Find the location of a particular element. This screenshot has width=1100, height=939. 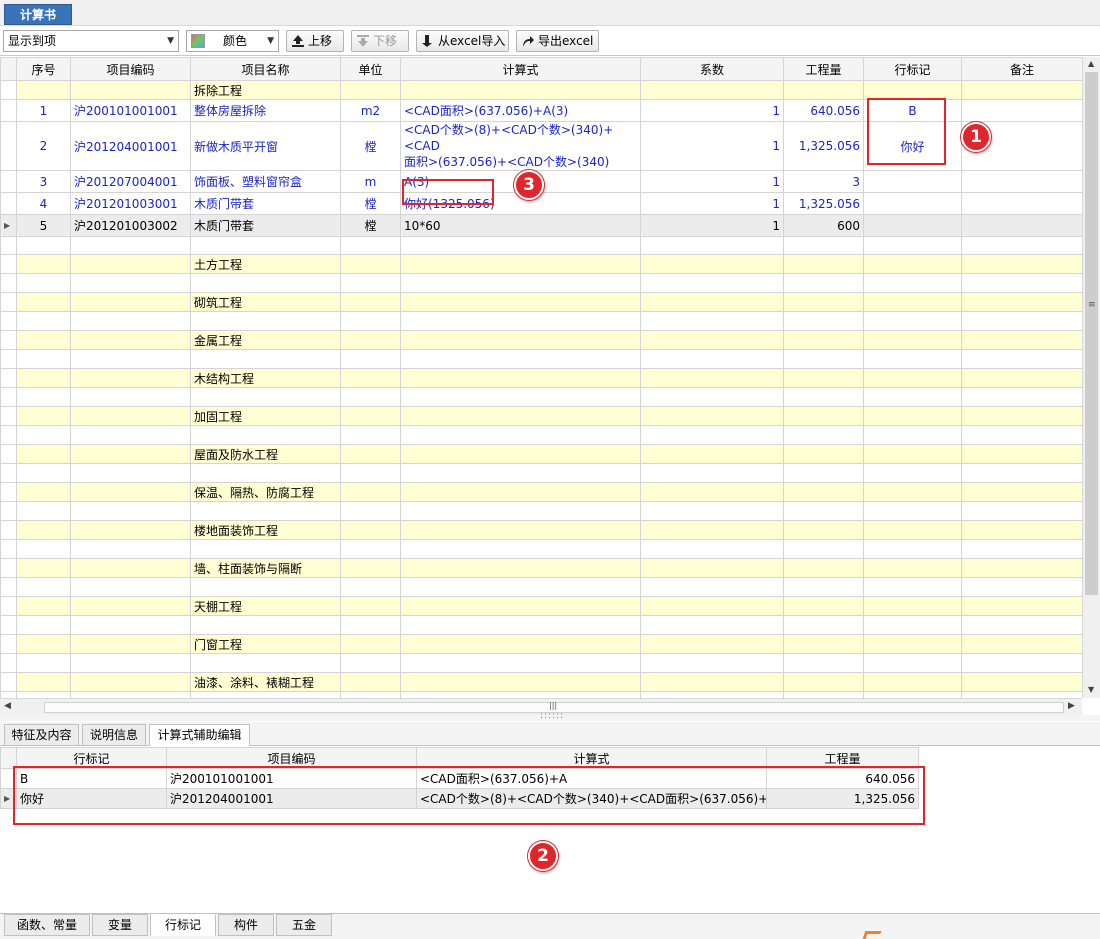

tab-formula-assist: 计算式辅助编辑 is located at coordinates (199, 735).